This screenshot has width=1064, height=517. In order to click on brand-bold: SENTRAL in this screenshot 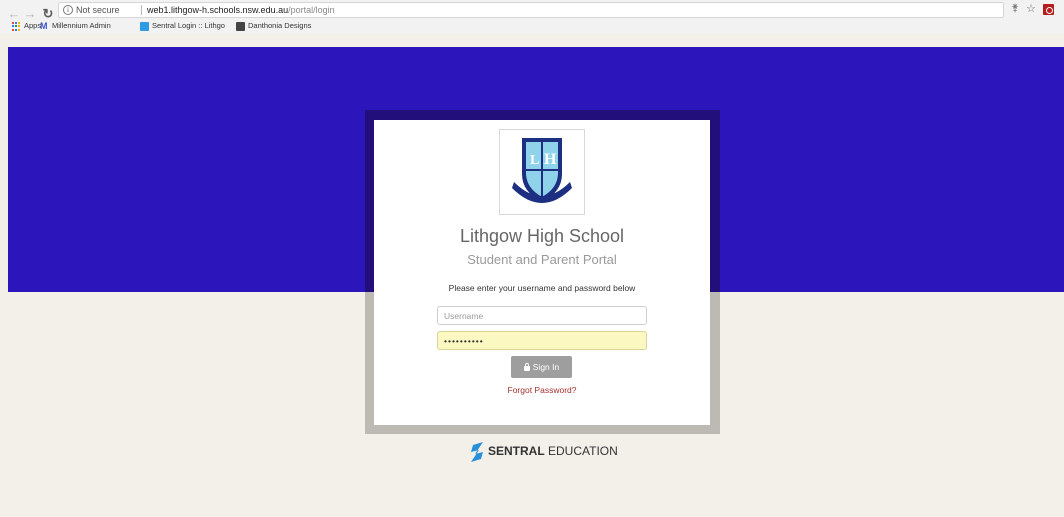, I will do `click(516, 451)`.